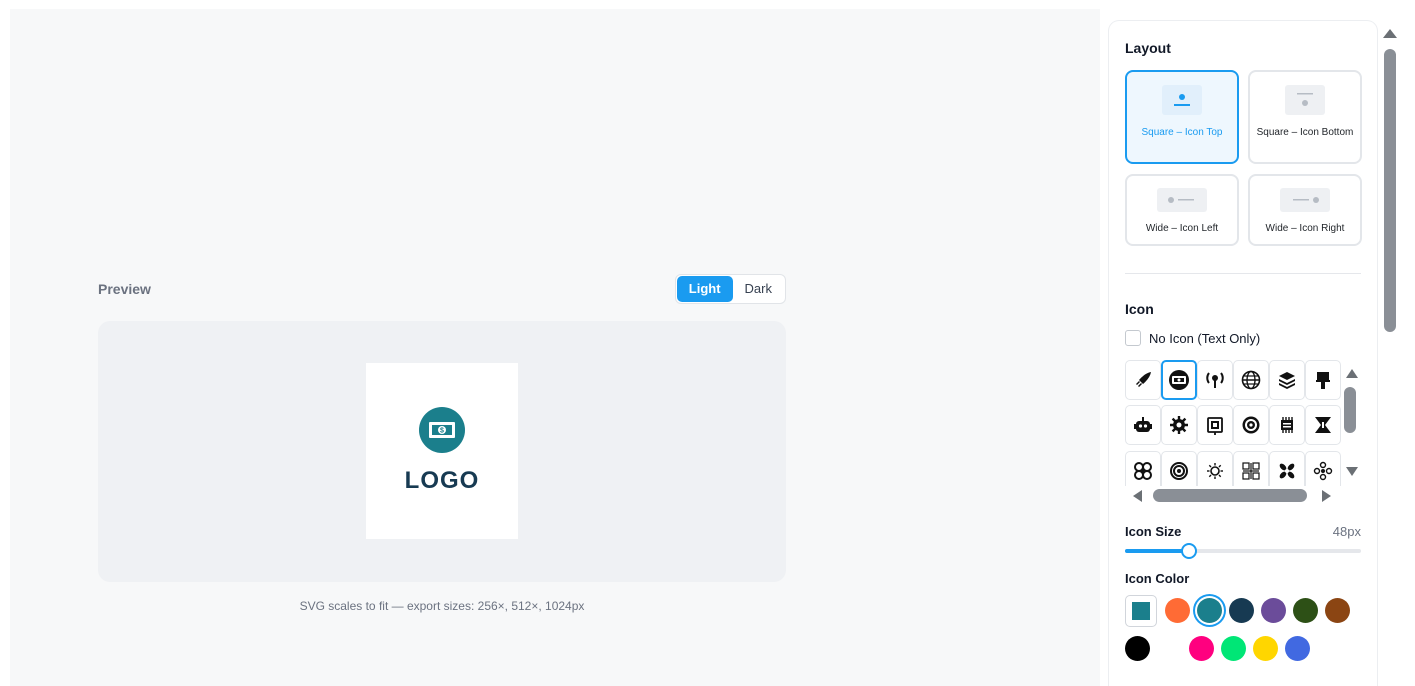 The height and width of the screenshot is (686, 1415). I want to click on layout-wide-icon-left: Wide – Icon Left, so click(1182, 210).